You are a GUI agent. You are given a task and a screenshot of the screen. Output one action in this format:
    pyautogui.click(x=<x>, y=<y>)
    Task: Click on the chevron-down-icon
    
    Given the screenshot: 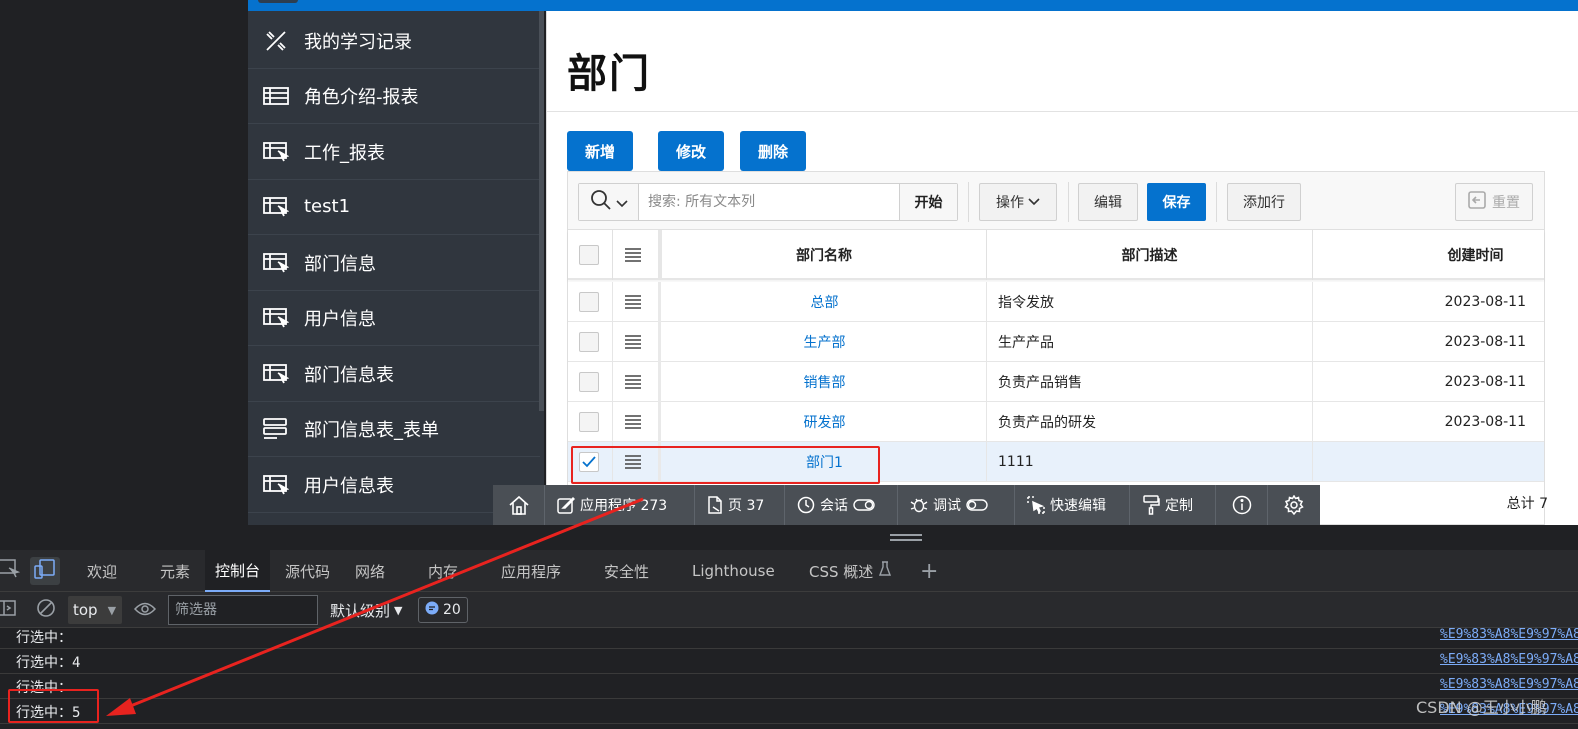 What is the action you would take?
    pyautogui.click(x=621, y=202)
    